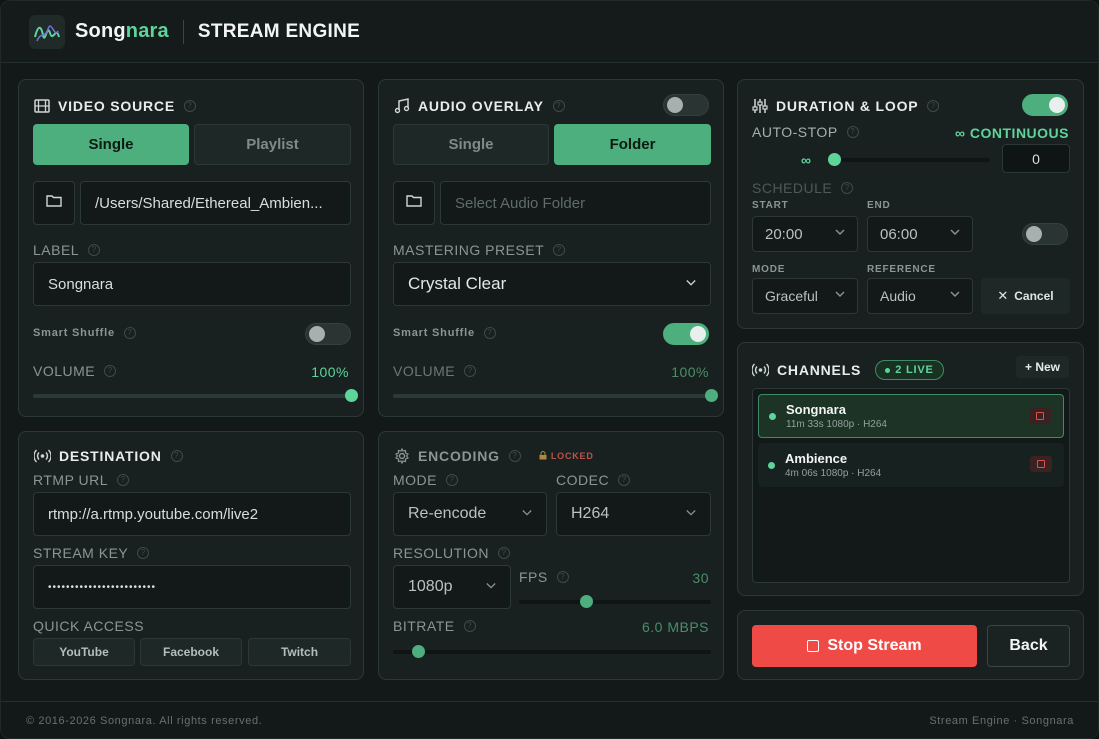 This screenshot has height=739, width=1099. Describe the element at coordinates (494, 456) in the screenshot. I see `encoding-title: ENCODING ? LOCKED` at that location.